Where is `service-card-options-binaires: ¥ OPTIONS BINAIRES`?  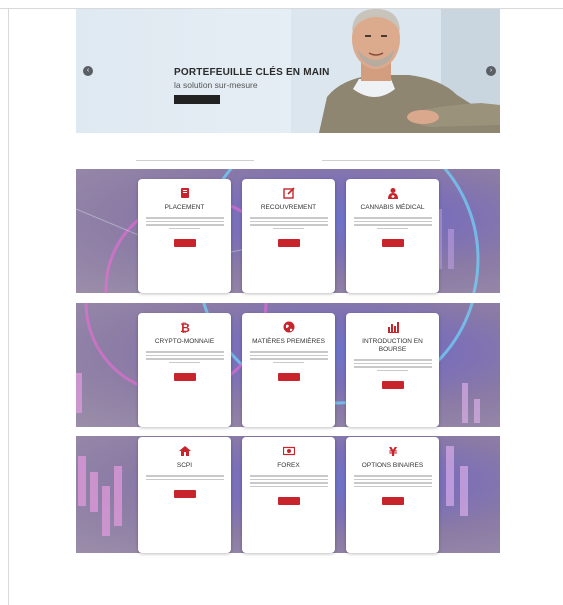 service-card-options-binaires: ¥ OPTIONS BINAIRES is located at coordinates (392, 495).